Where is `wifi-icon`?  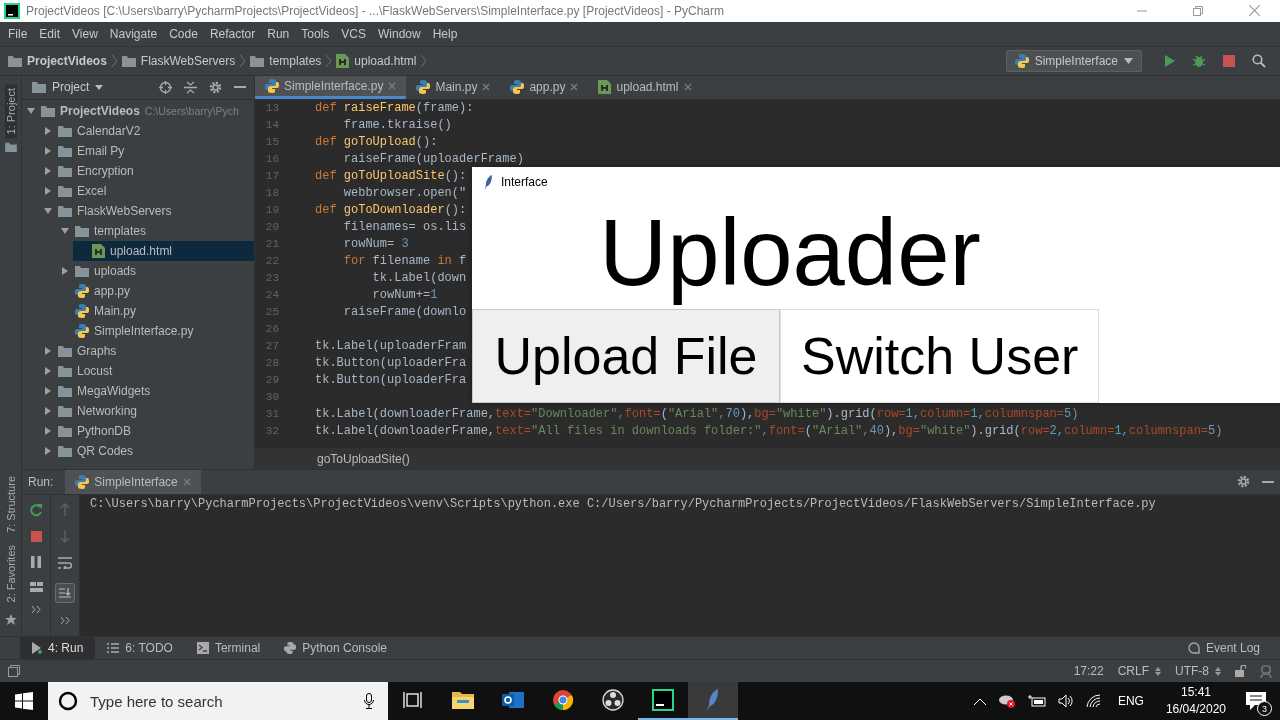
wifi-icon is located at coordinates (1093, 701).